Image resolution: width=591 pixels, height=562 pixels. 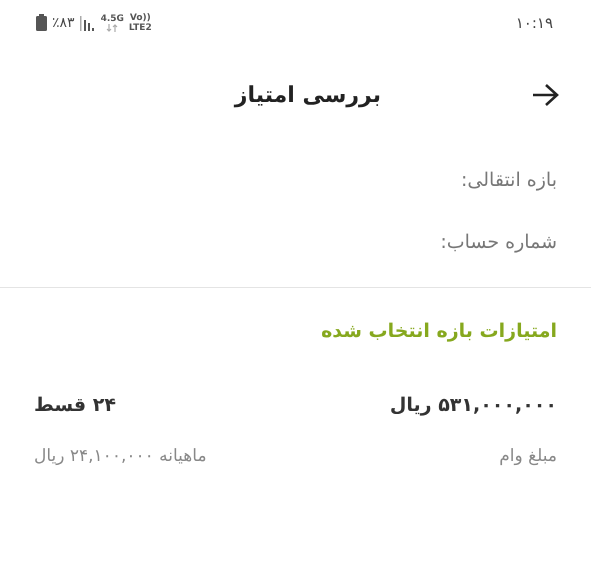 What do you see at coordinates (112, 28) in the screenshot?
I see `data-arrows-icon` at bounding box center [112, 28].